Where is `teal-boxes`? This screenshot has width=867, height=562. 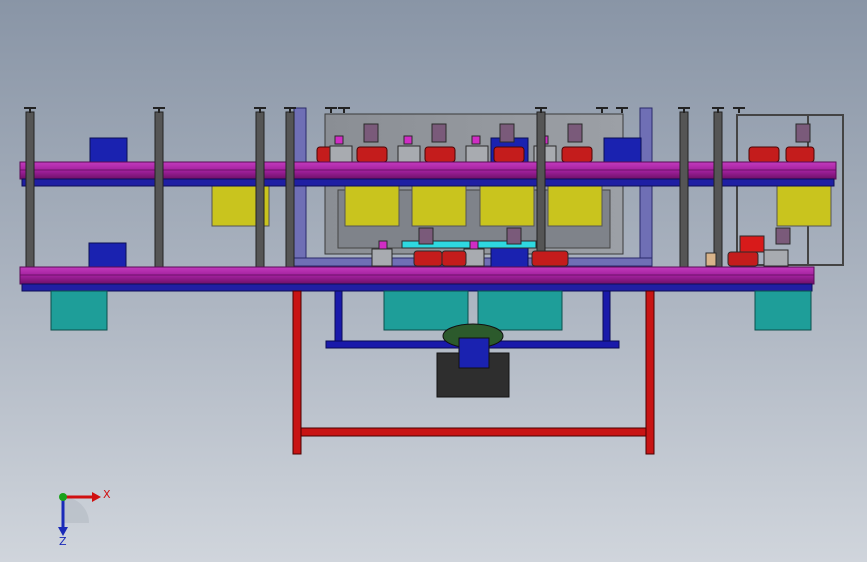 teal-boxes is located at coordinates (431, 310).